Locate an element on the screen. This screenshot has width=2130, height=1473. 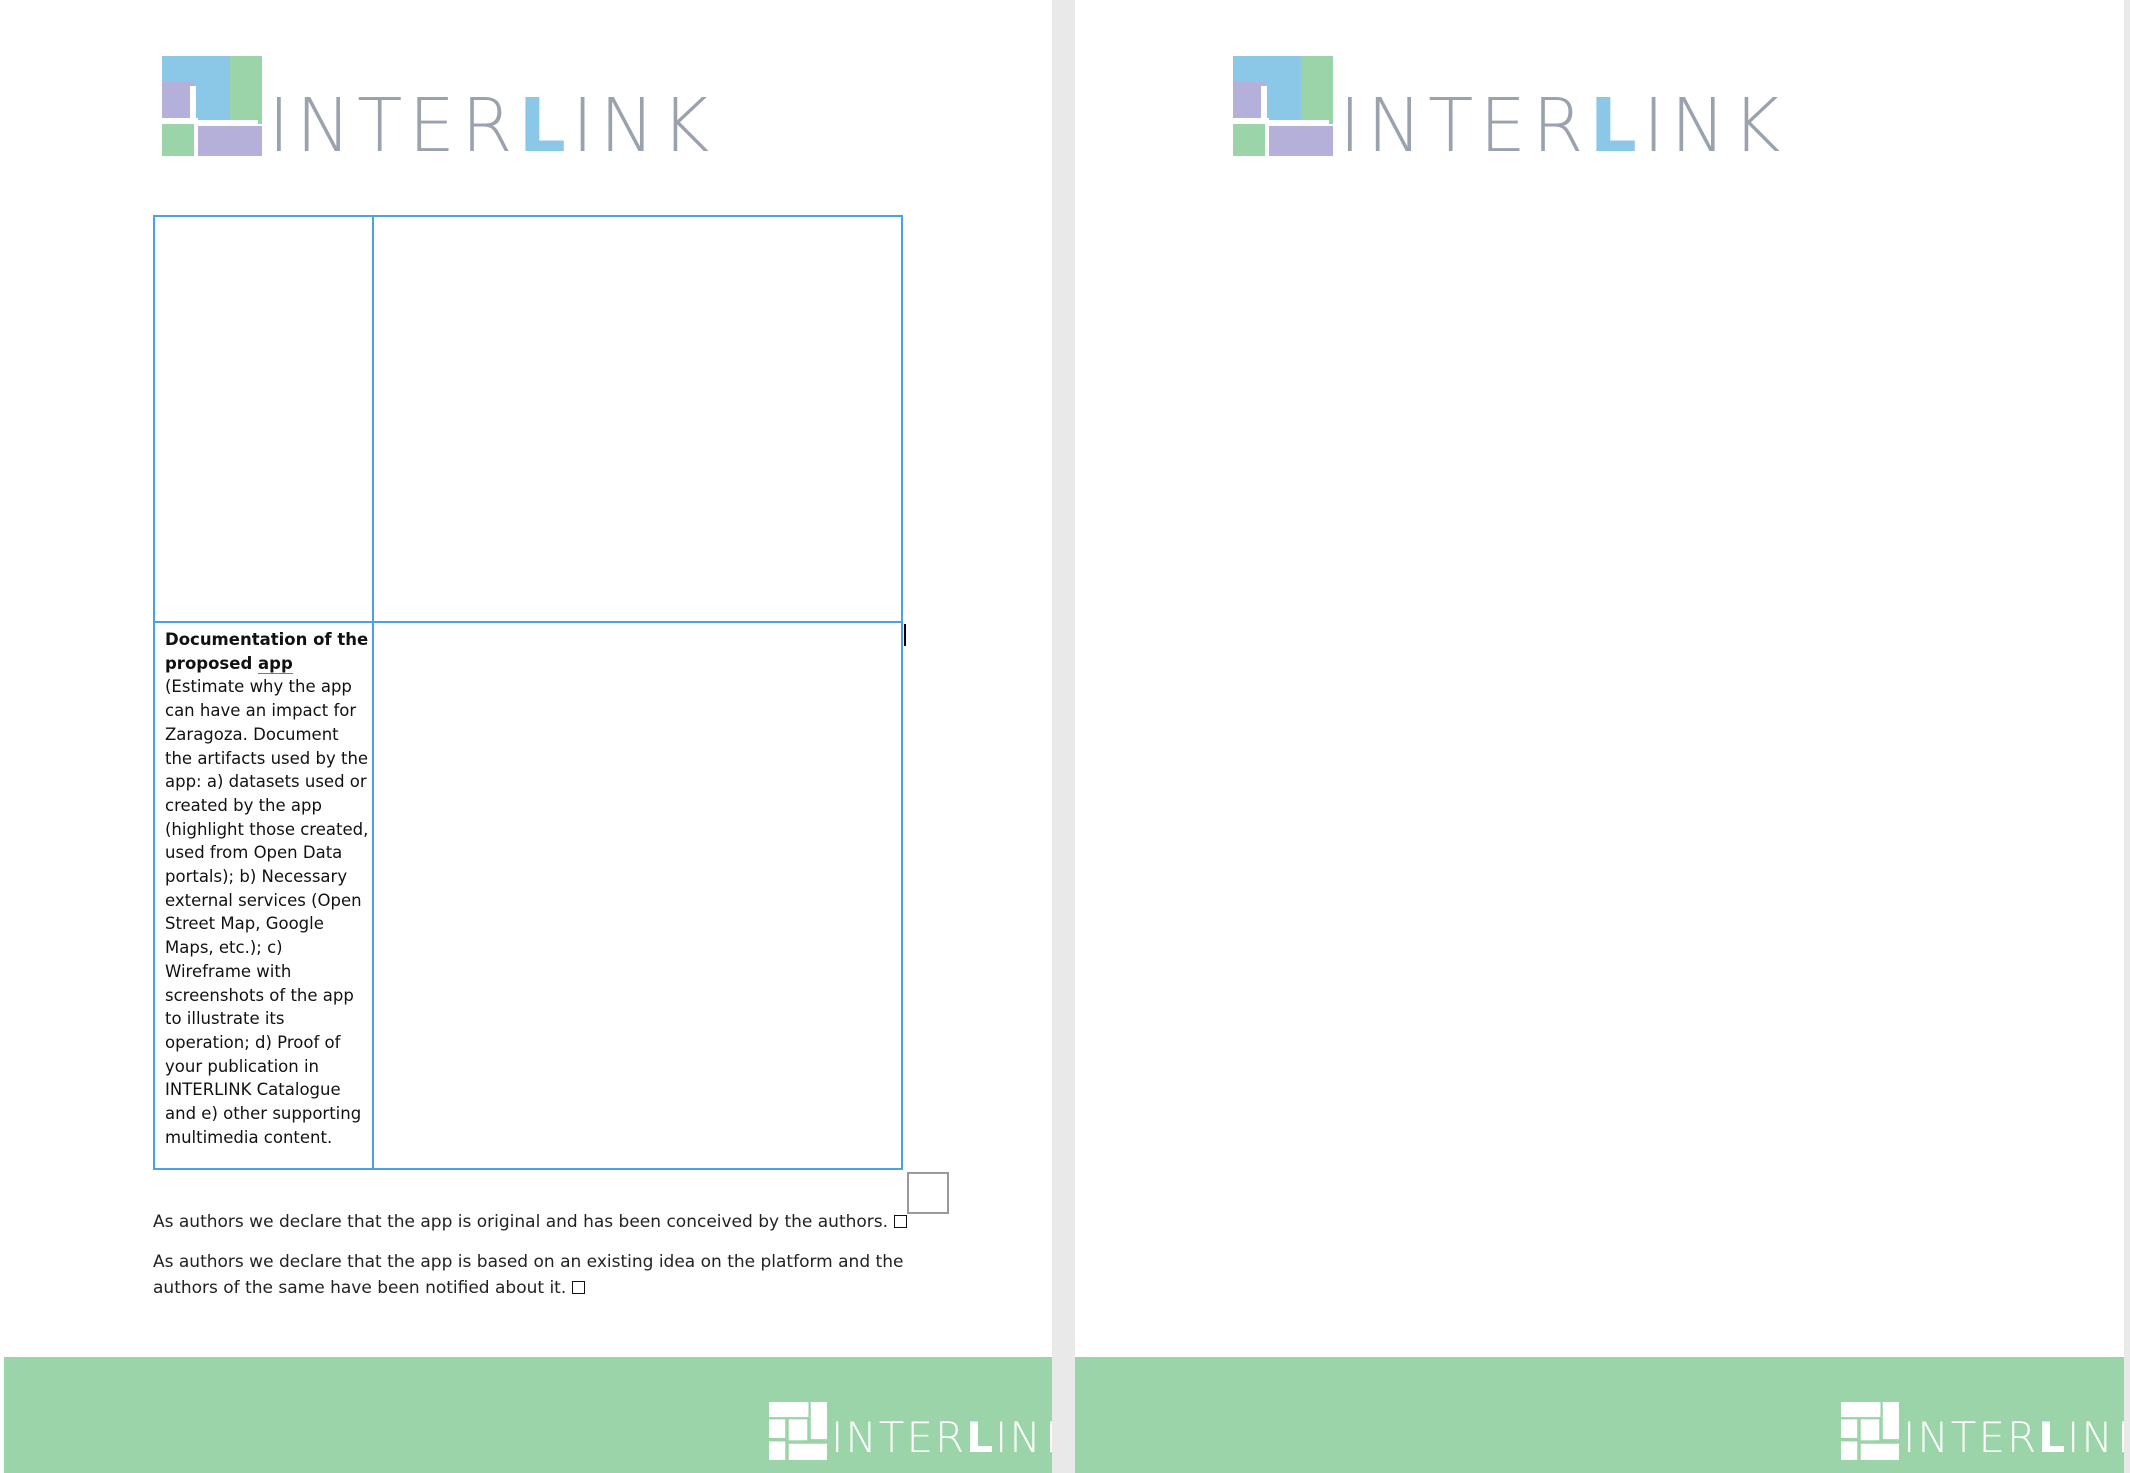
table-row-divider is located at coordinates (528, 622).